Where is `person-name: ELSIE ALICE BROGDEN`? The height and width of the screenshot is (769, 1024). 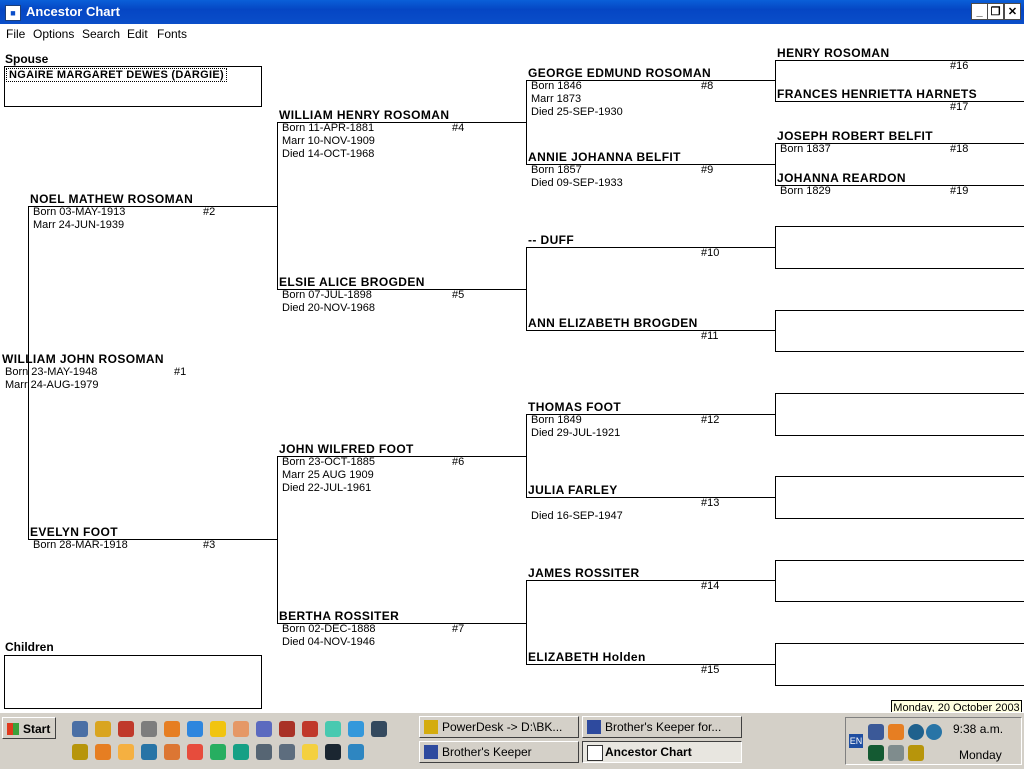
person-name: ELSIE ALICE BROGDEN is located at coordinates (352, 282).